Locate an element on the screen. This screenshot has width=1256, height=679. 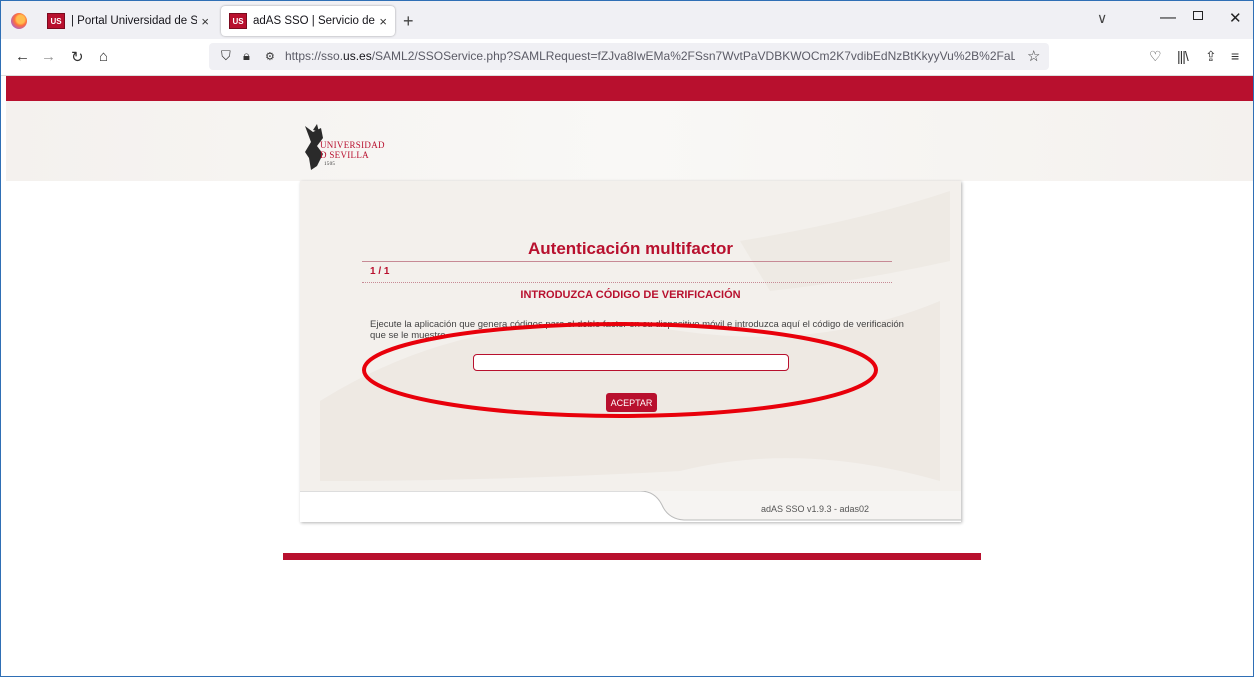
shield-icon: ⛉ is located at coordinates (226, 56).